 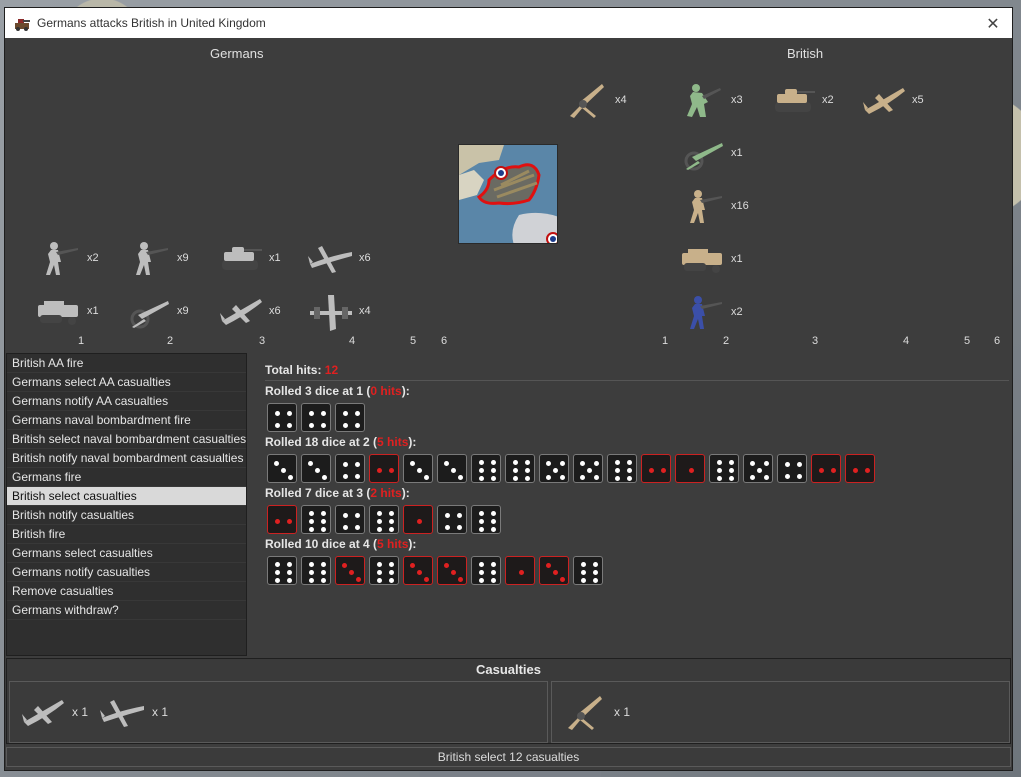 I want to click on step-item: British fire, so click(x=126, y=534).